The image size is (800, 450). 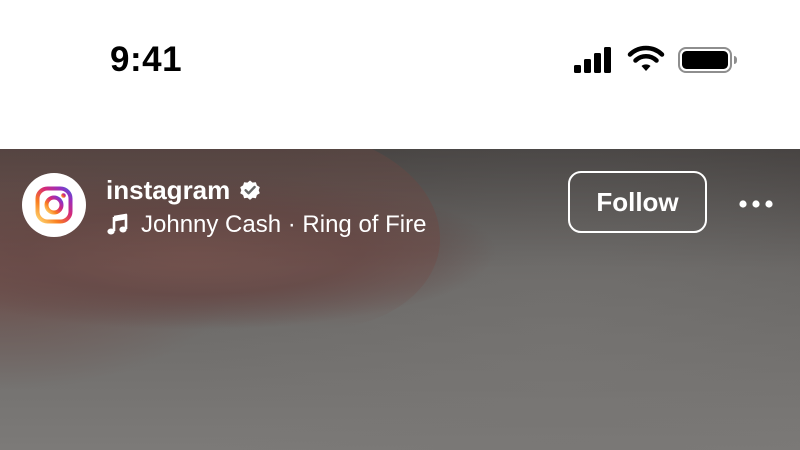 I want to click on wifi-icon, so click(x=646, y=58).